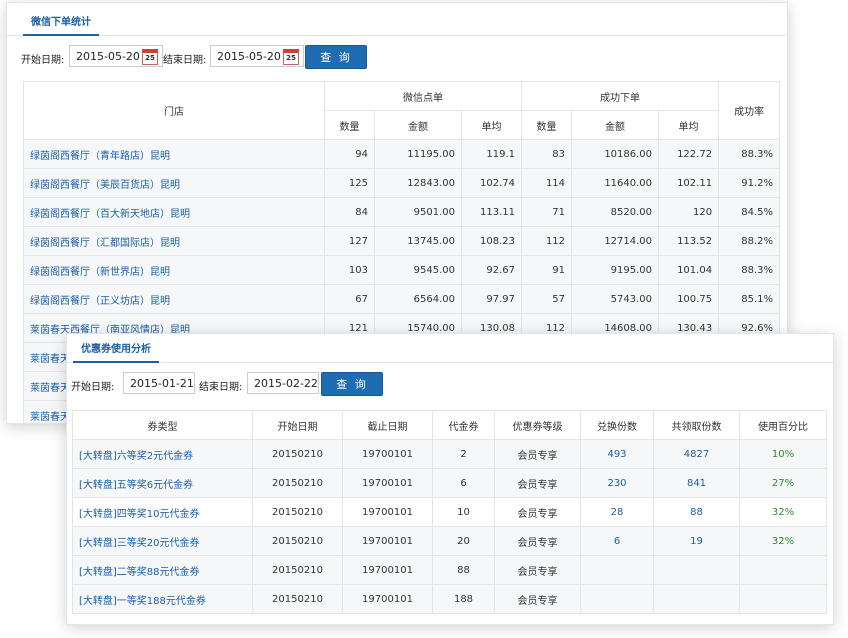  I want to click on order-count: 67, so click(349, 299).